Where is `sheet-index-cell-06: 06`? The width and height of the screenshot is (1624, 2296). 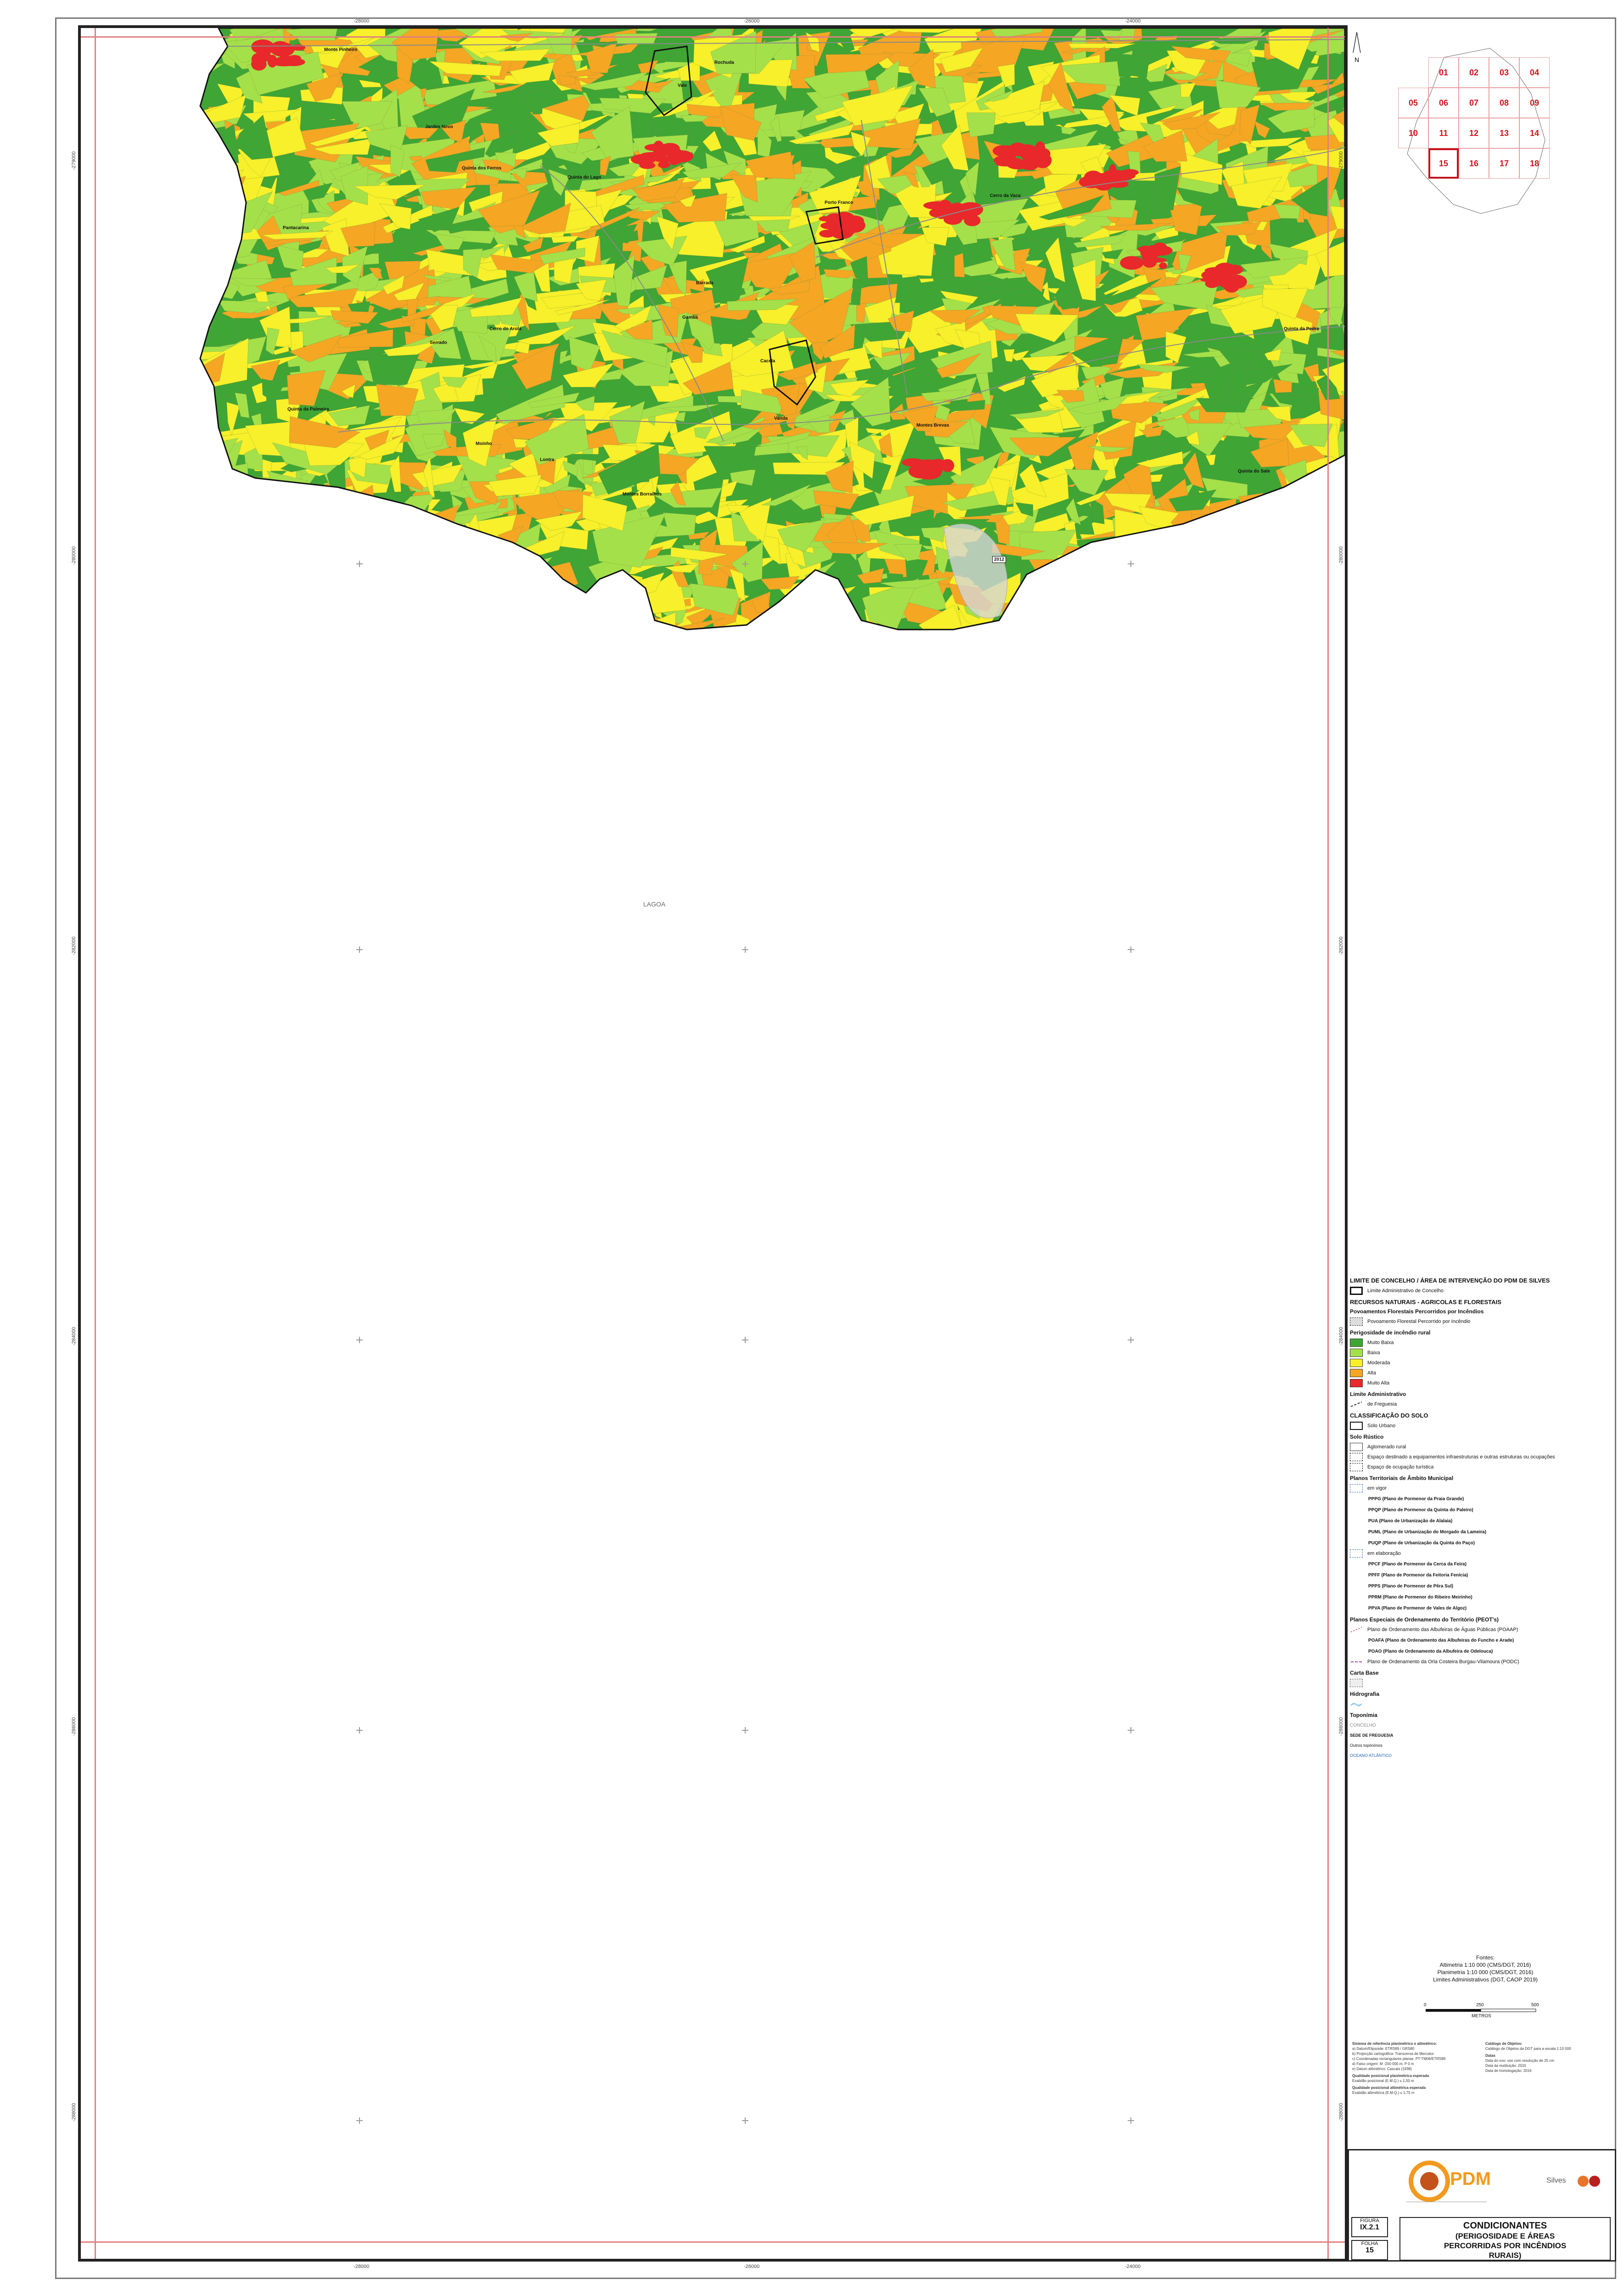
sheet-index-cell-06: 06 is located at coordinates (1443, 103).